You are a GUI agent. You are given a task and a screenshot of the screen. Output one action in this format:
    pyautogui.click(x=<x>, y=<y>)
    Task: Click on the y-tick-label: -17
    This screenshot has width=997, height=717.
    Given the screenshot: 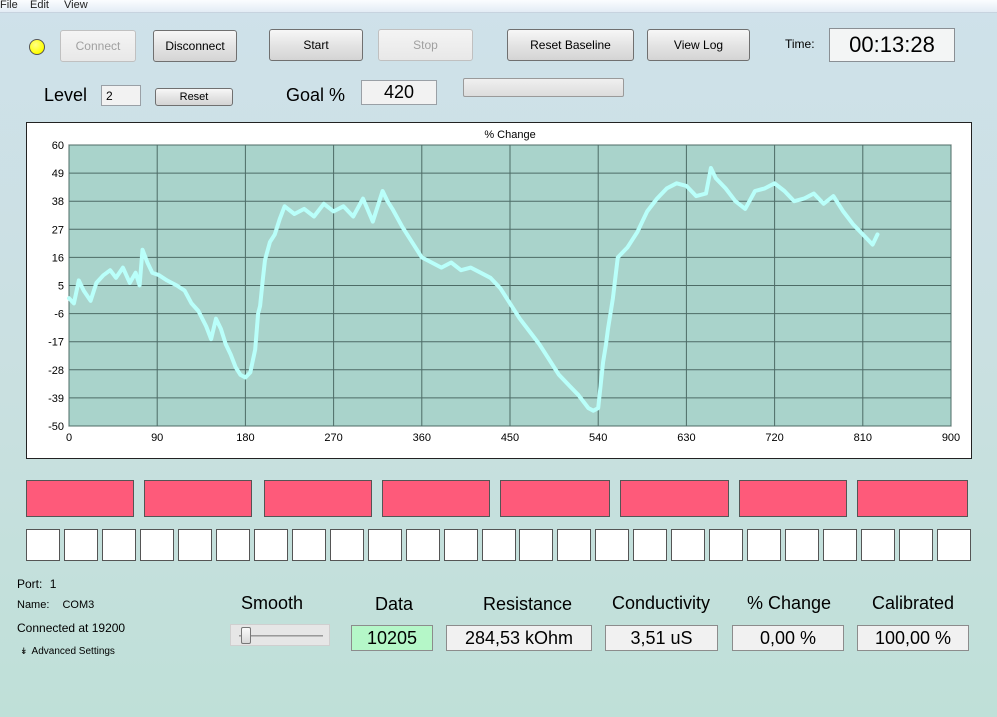 What is the action you would take?
    pyautogui.click(x=56, y=343)
    